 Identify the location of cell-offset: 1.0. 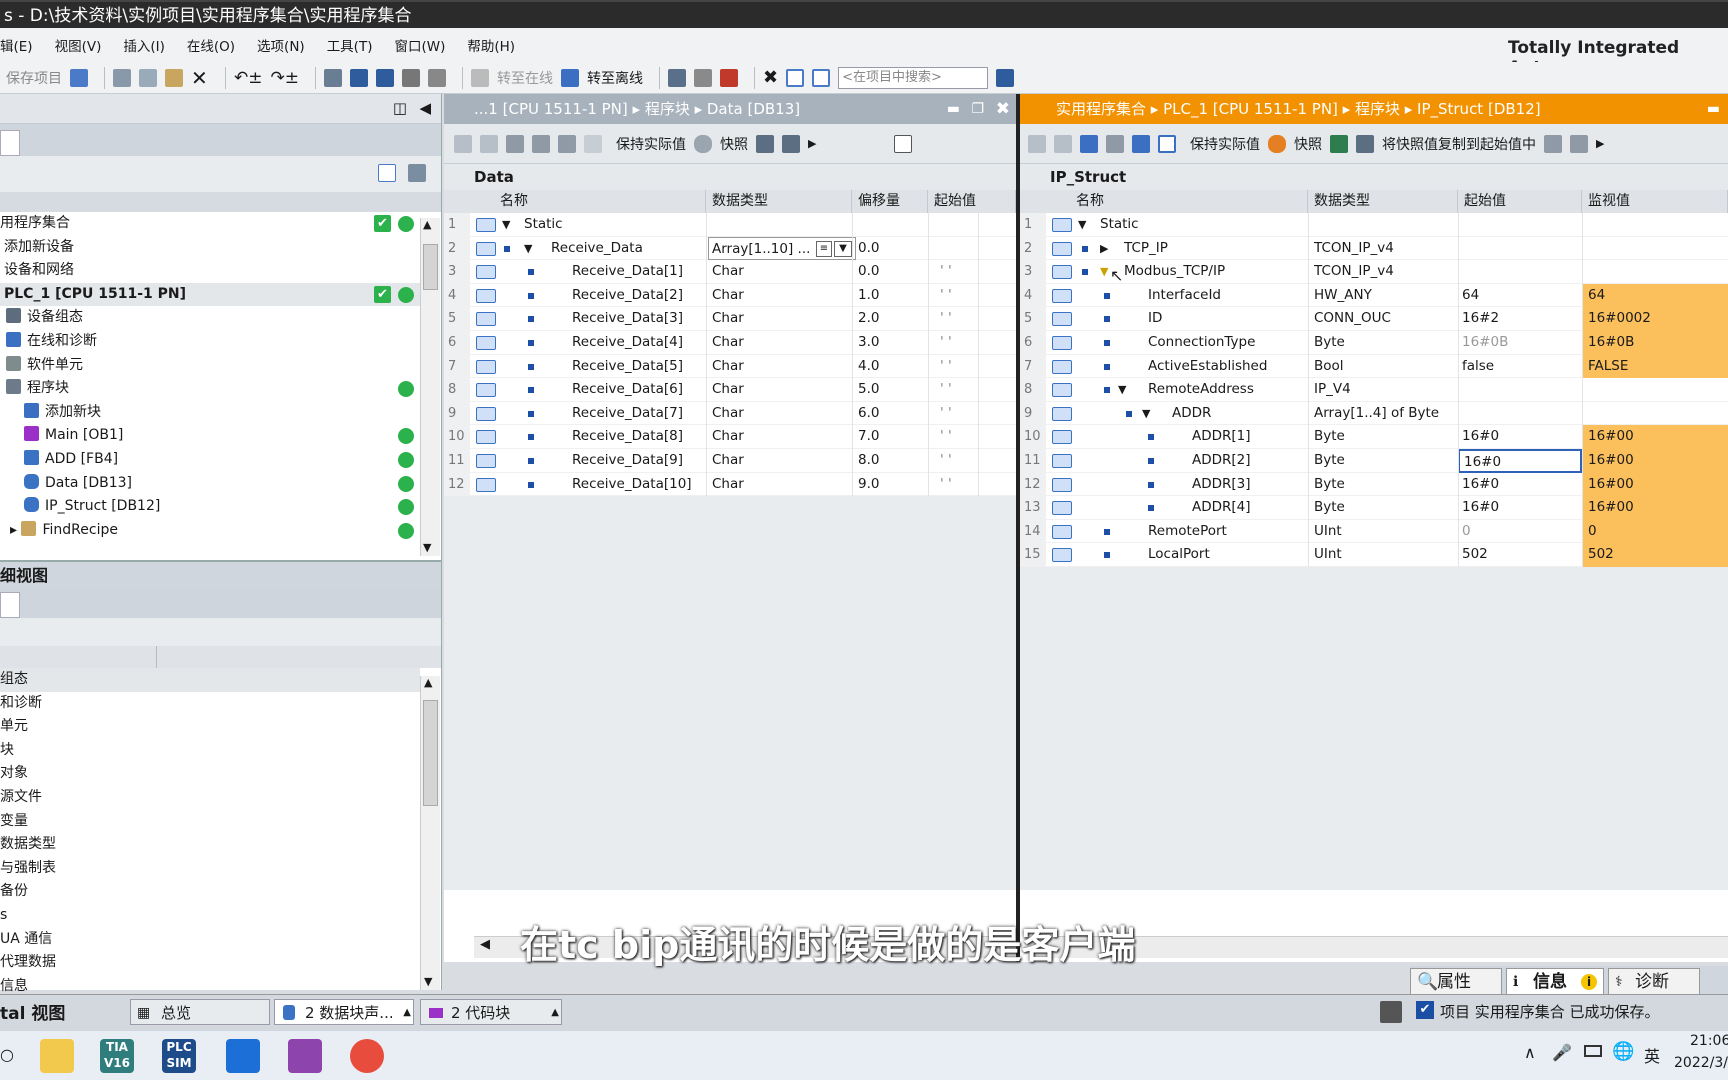
(893, 296).